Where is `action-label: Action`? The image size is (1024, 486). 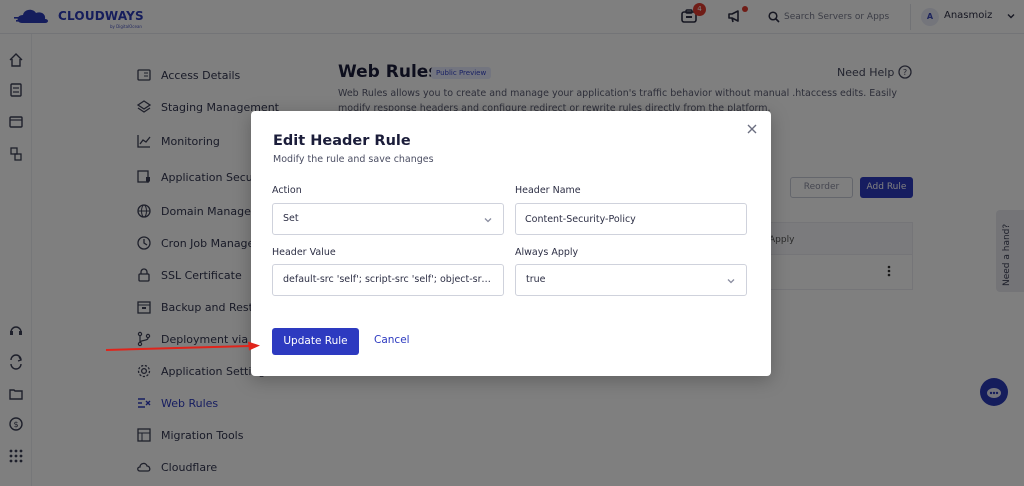 action-label: Action is located at coordinates (287, 190).